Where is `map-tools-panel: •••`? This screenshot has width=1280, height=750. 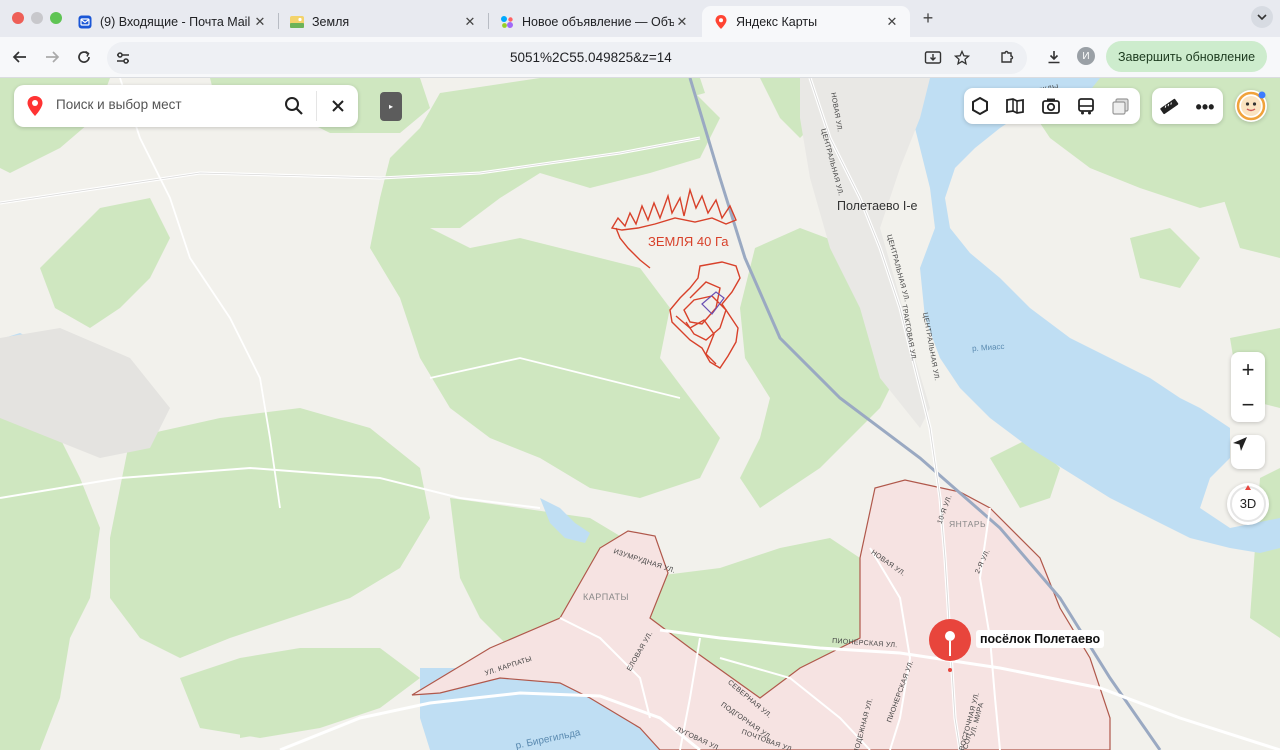 map-tools-panel: ••• is located at coordinates (1187, 106).